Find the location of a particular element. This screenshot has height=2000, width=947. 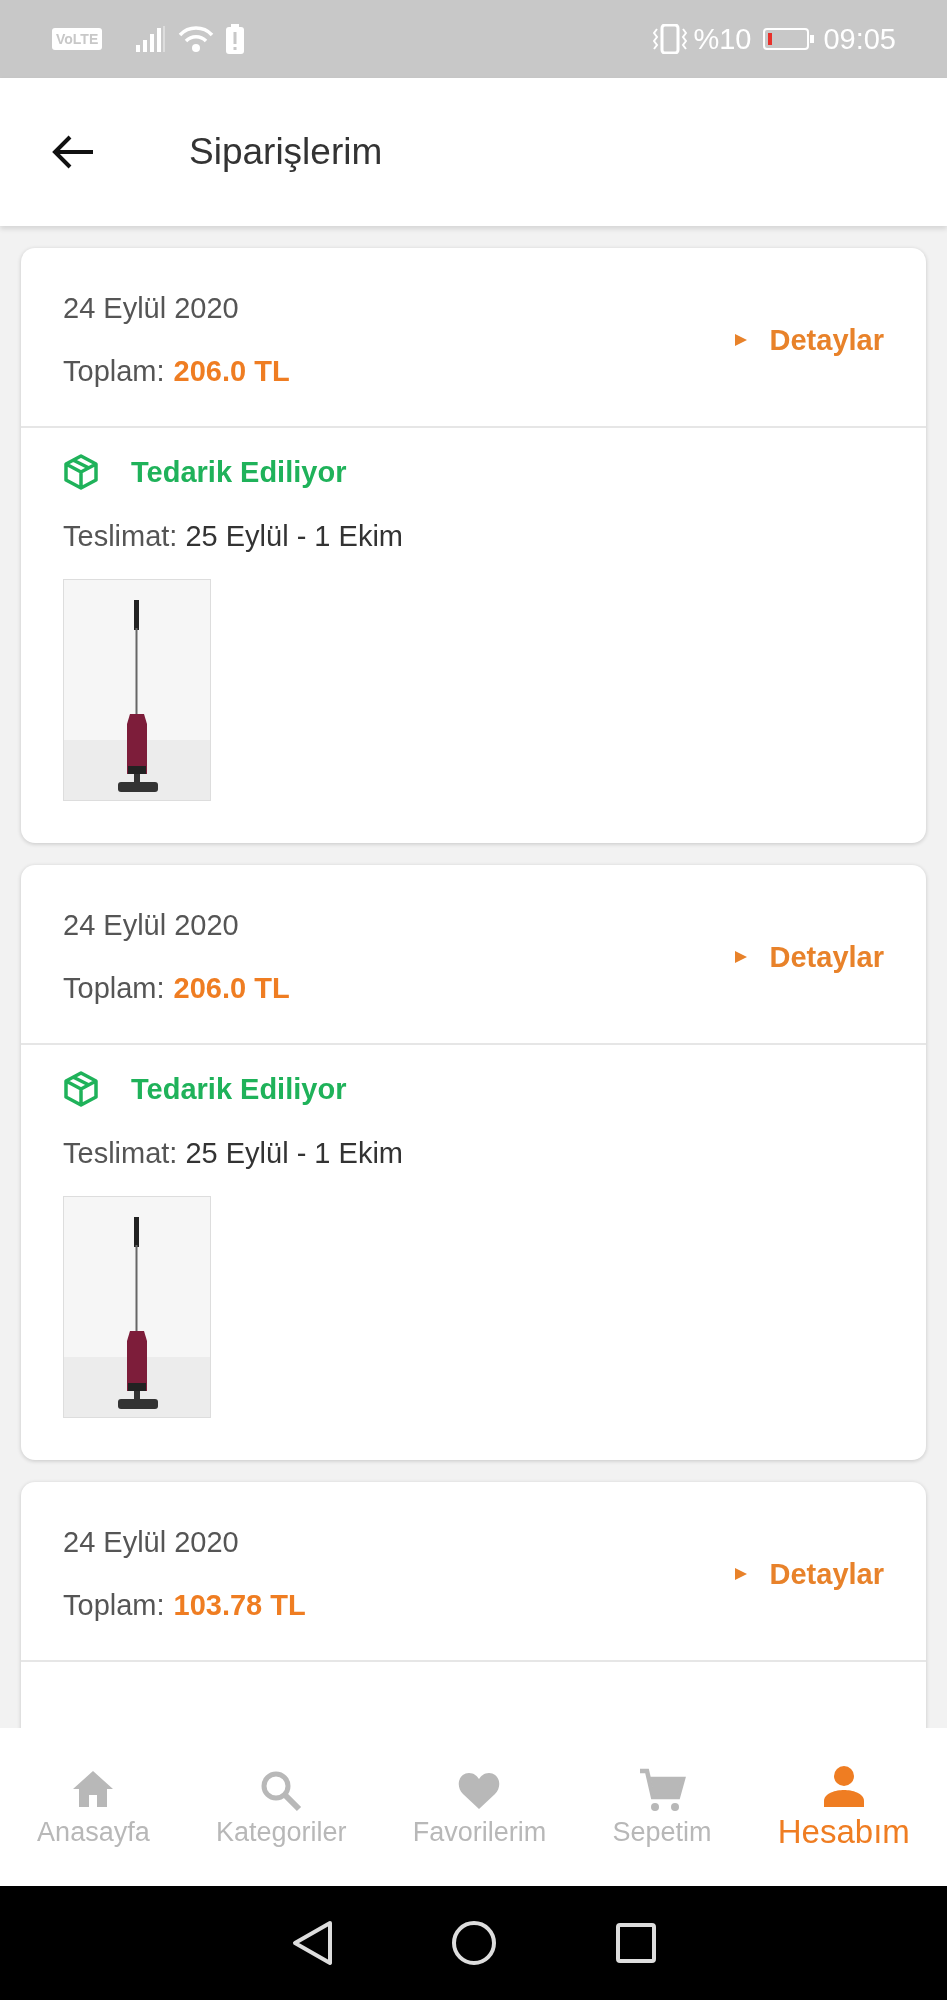

nav-tab: Hesabım is located at coordinates (843, 1807).